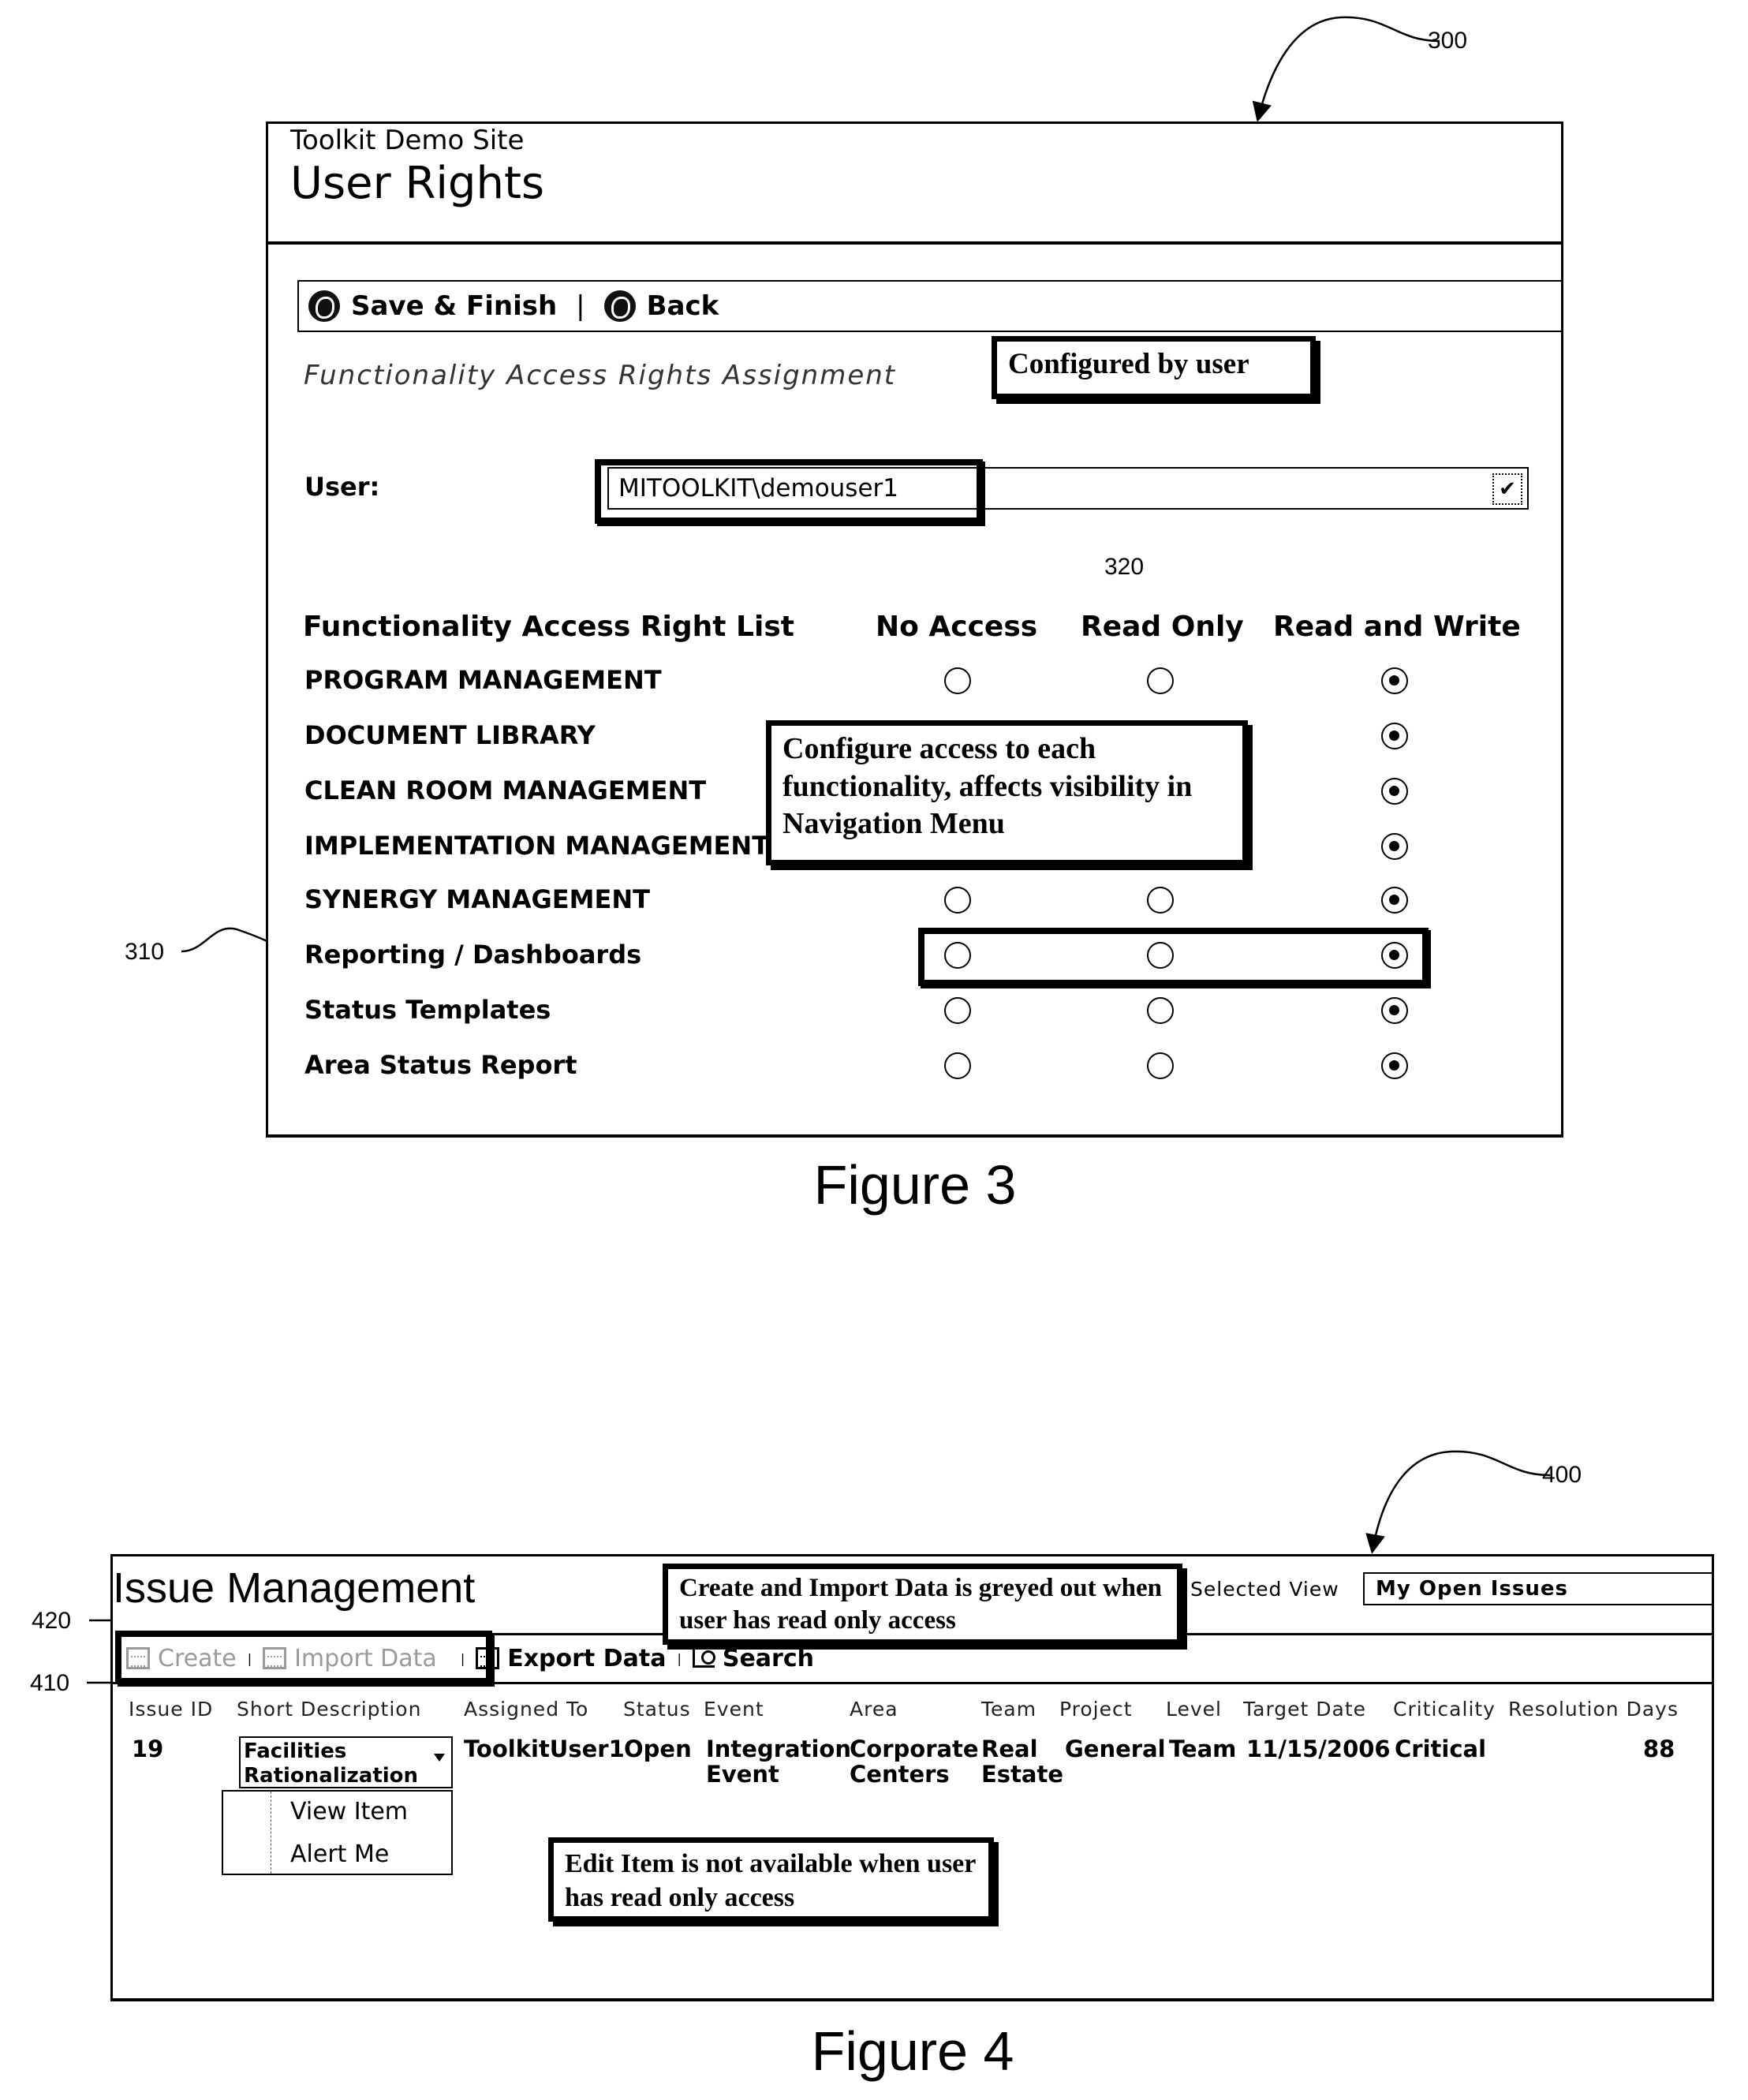 The height and width of the screenshot is (2100, 1748). I want to click on column-header: Assigned To, so click(526, 1709).